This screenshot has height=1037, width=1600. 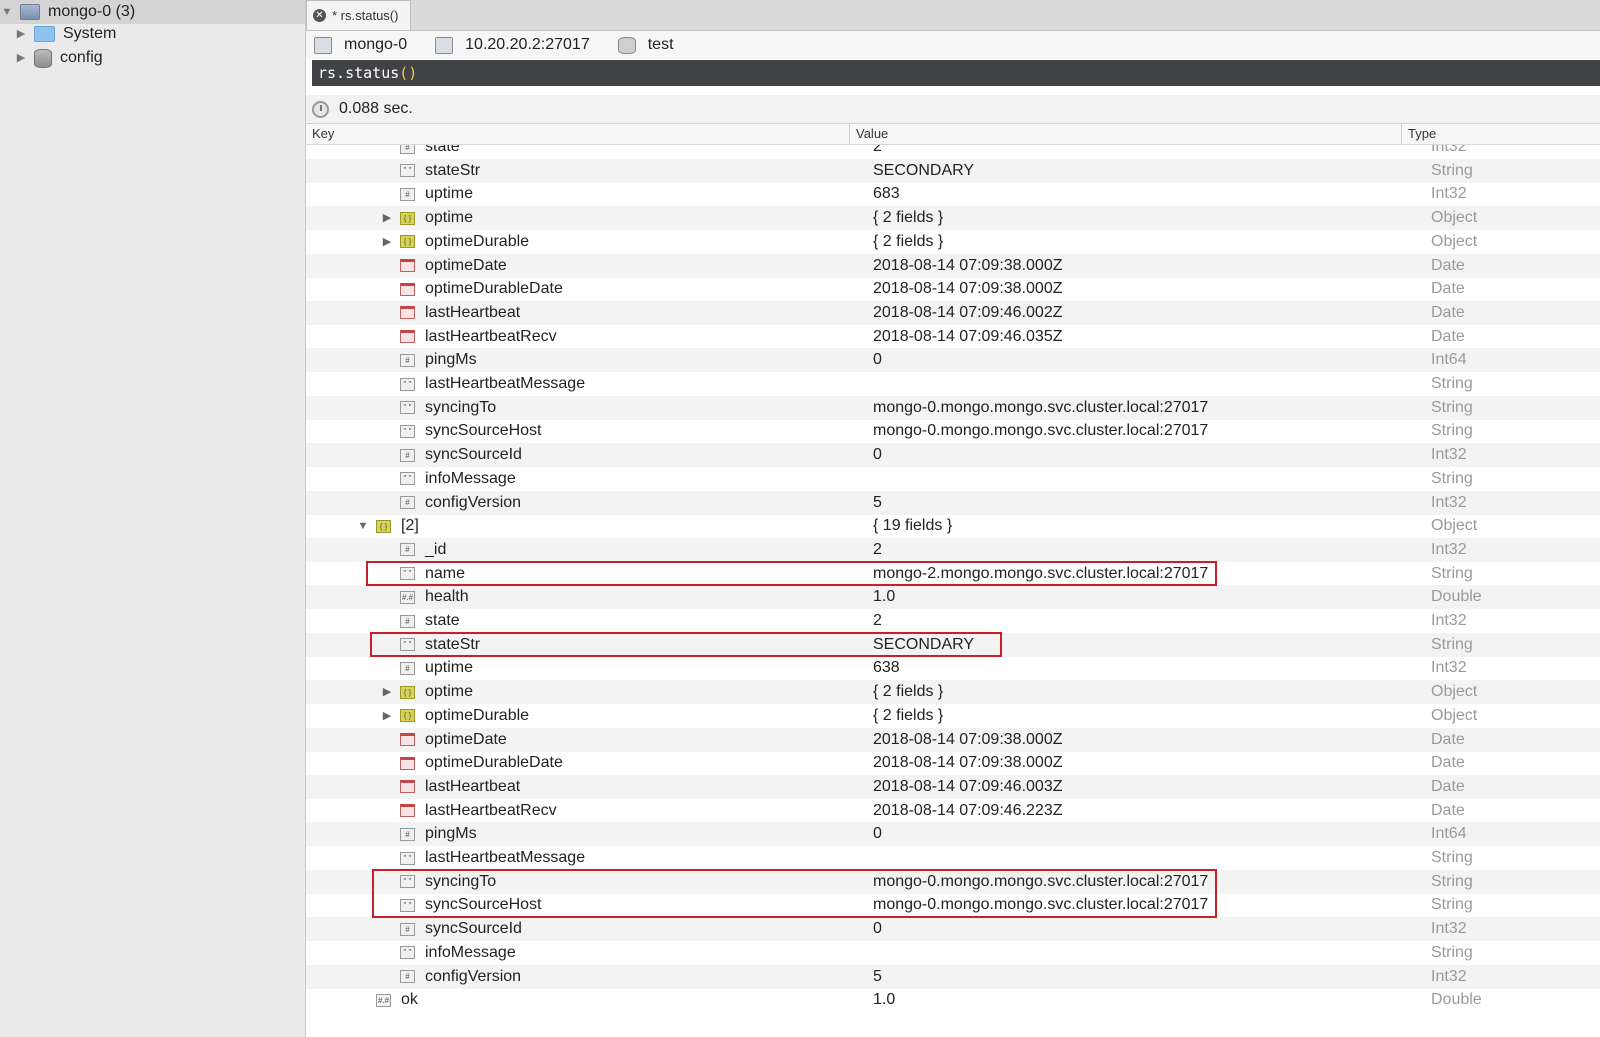 I want to click on row-key-cell: # state, so click(x=420, y=152).